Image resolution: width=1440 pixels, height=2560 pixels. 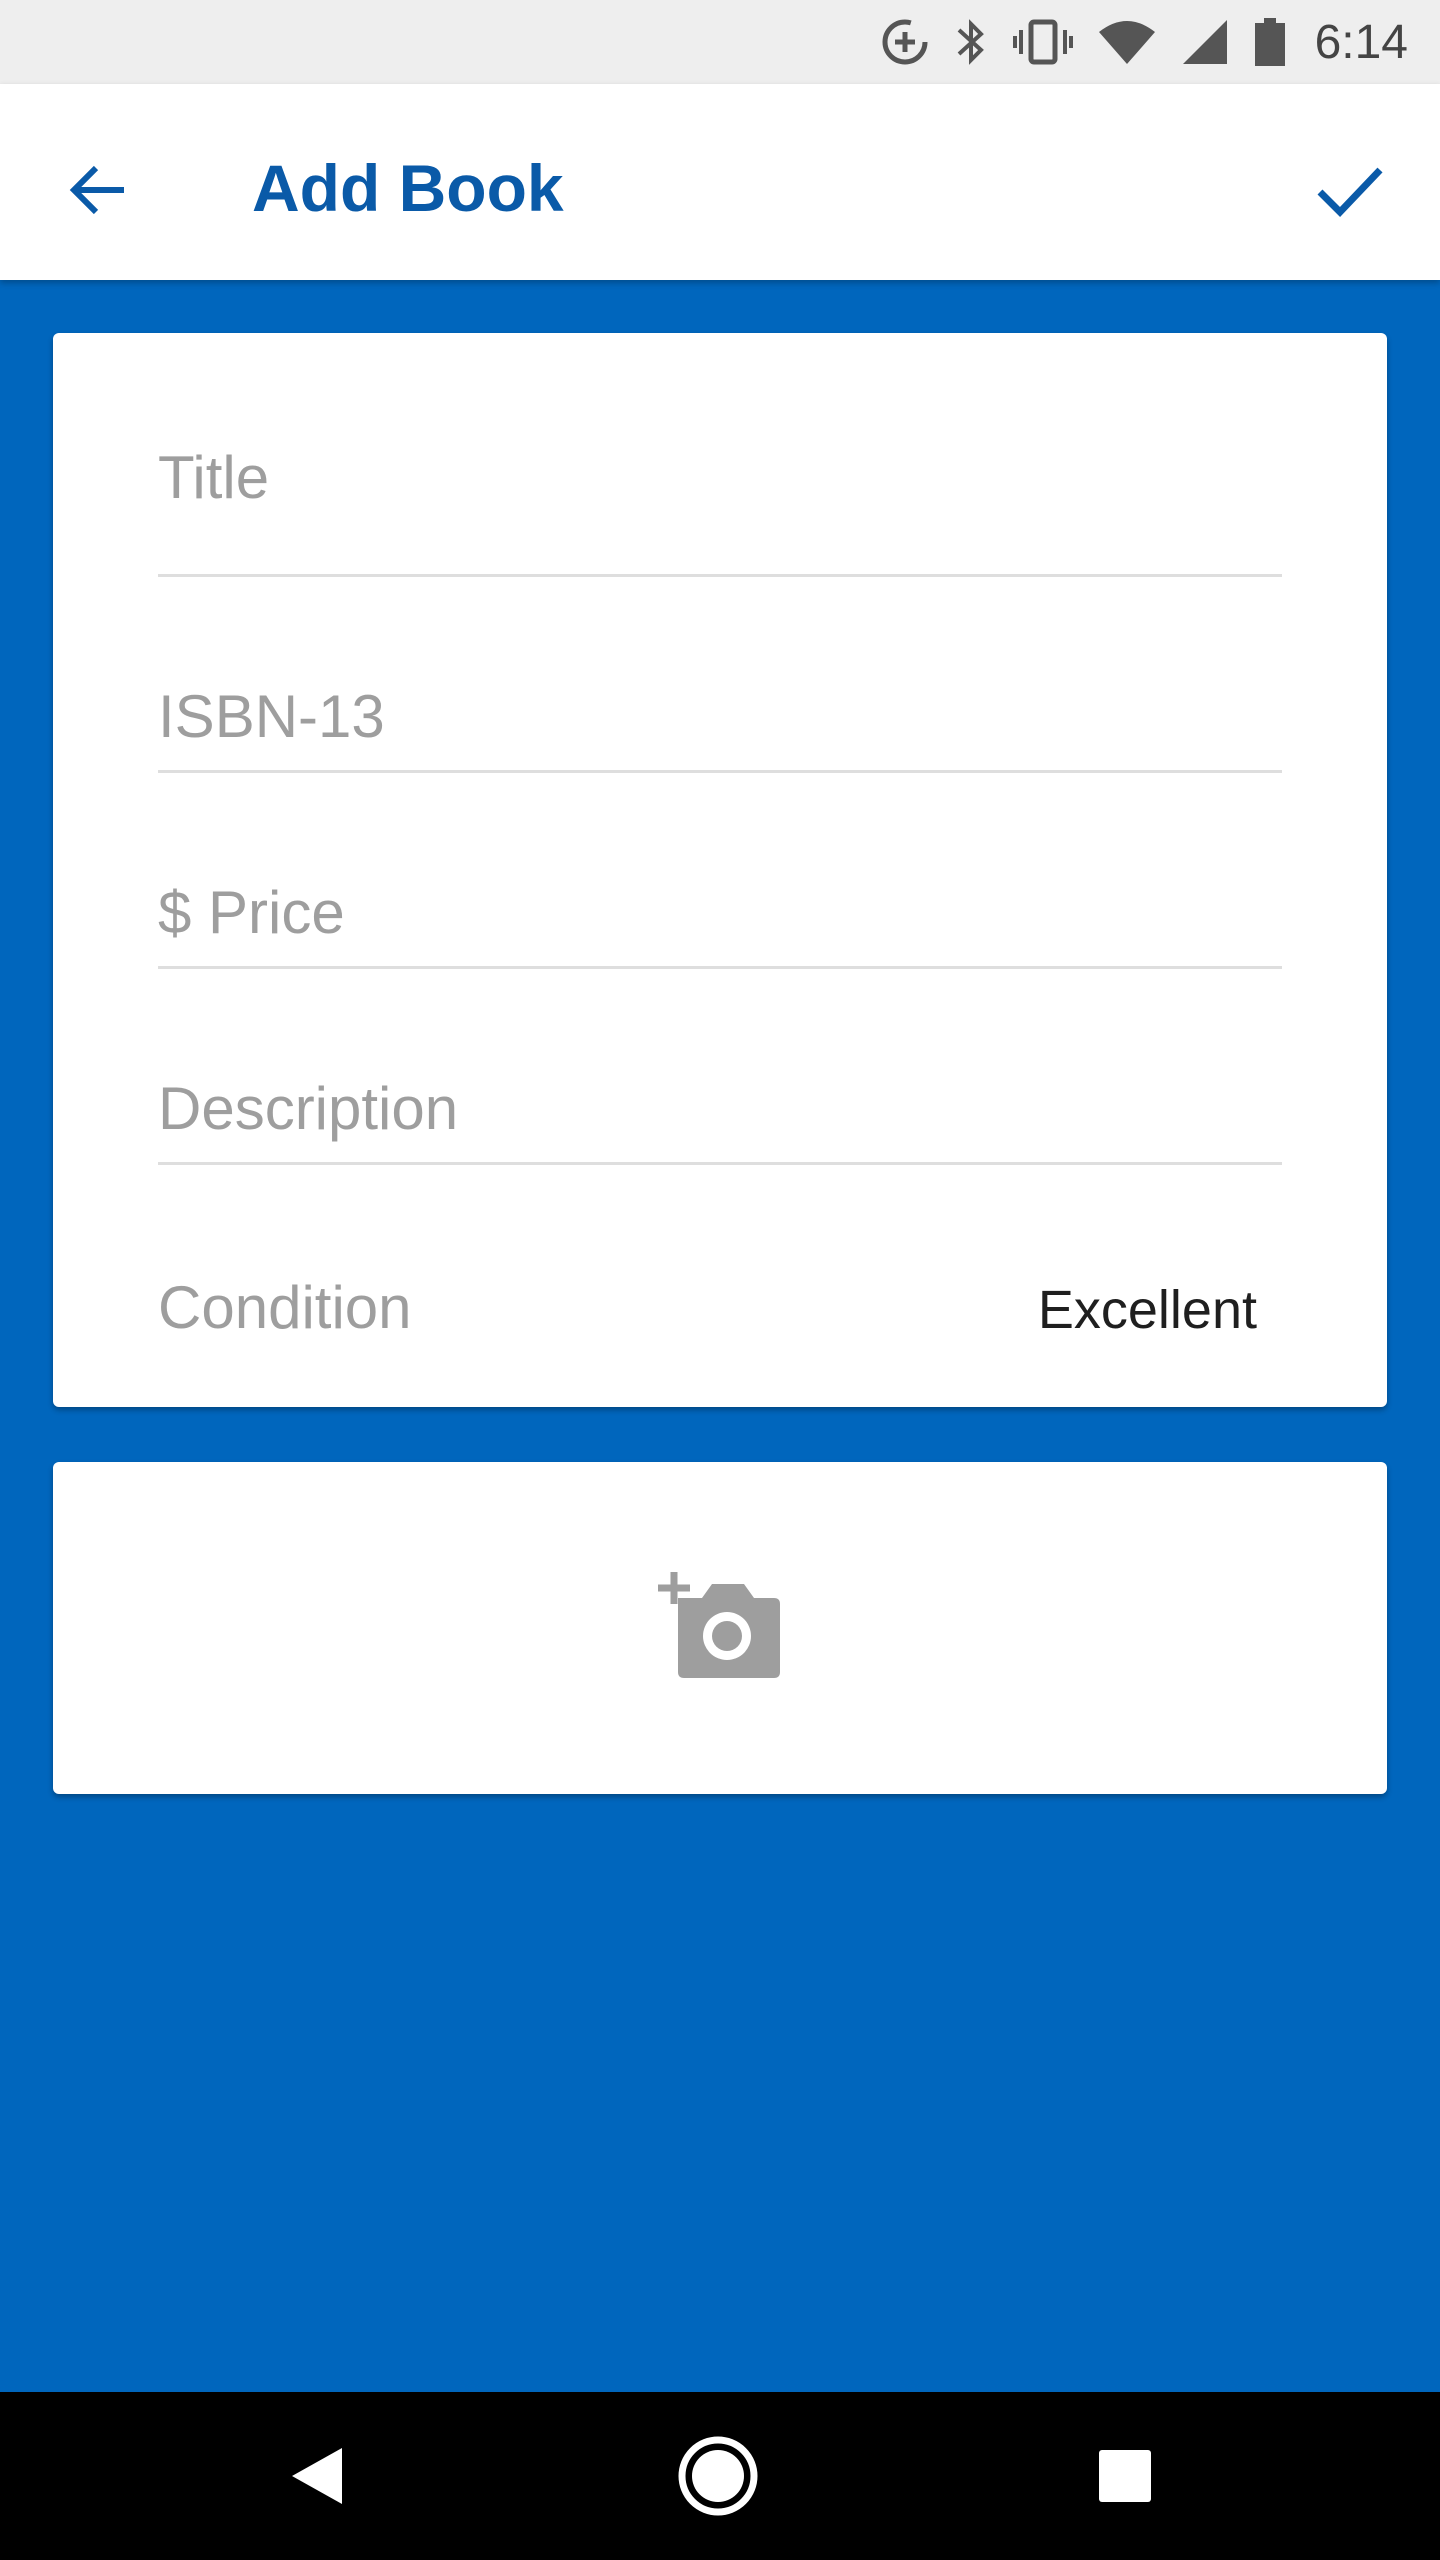 I want to click on description-field: Description, so click(x=720, y=1067).